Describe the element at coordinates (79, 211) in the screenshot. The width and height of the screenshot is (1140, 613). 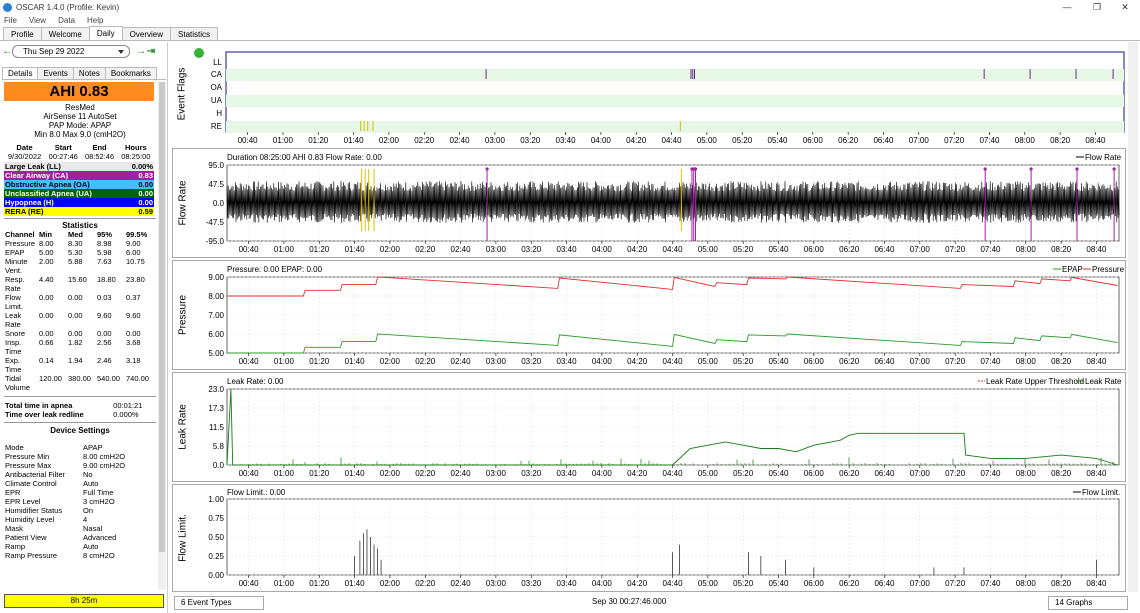
I see `index-row: RERA (RE) 0.59` at that location.